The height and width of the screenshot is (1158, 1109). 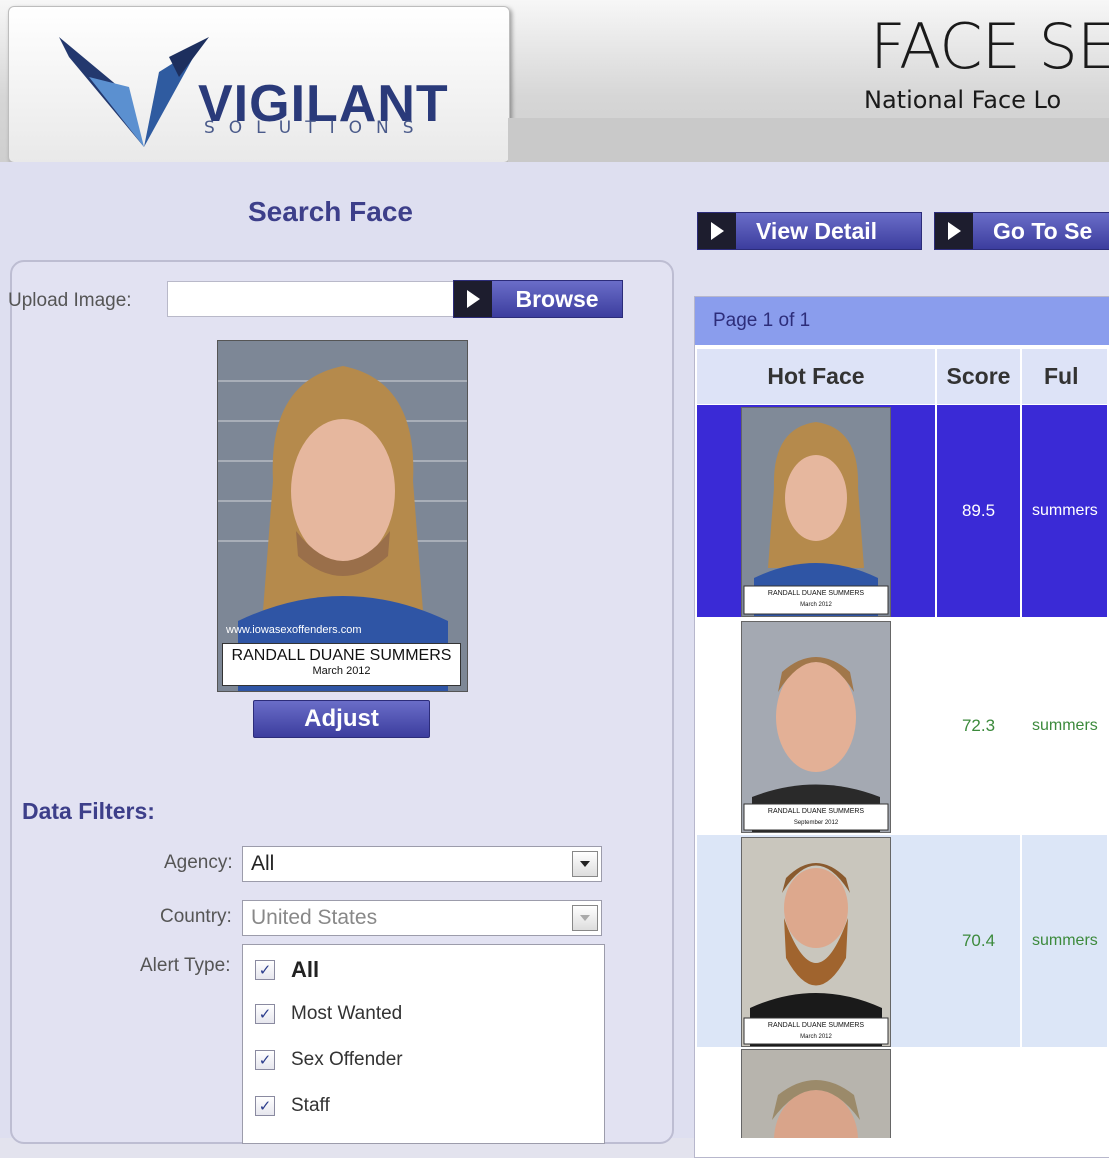 What do you see at coordinates (347, 1013) in the screenshot?
I see `alert-option-label: Most Wanted` at bounding box center [347, 1013].